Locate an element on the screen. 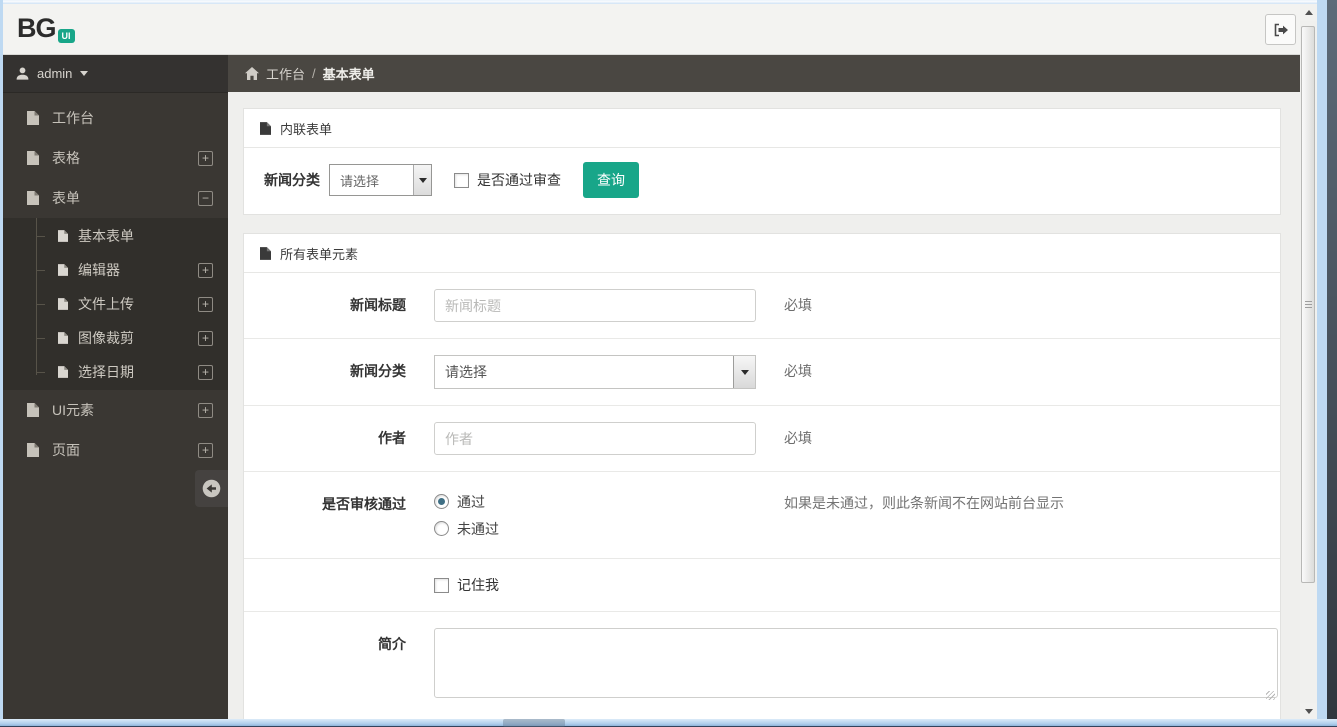  select-value: 请选择 is located at coordinates (360, 181).